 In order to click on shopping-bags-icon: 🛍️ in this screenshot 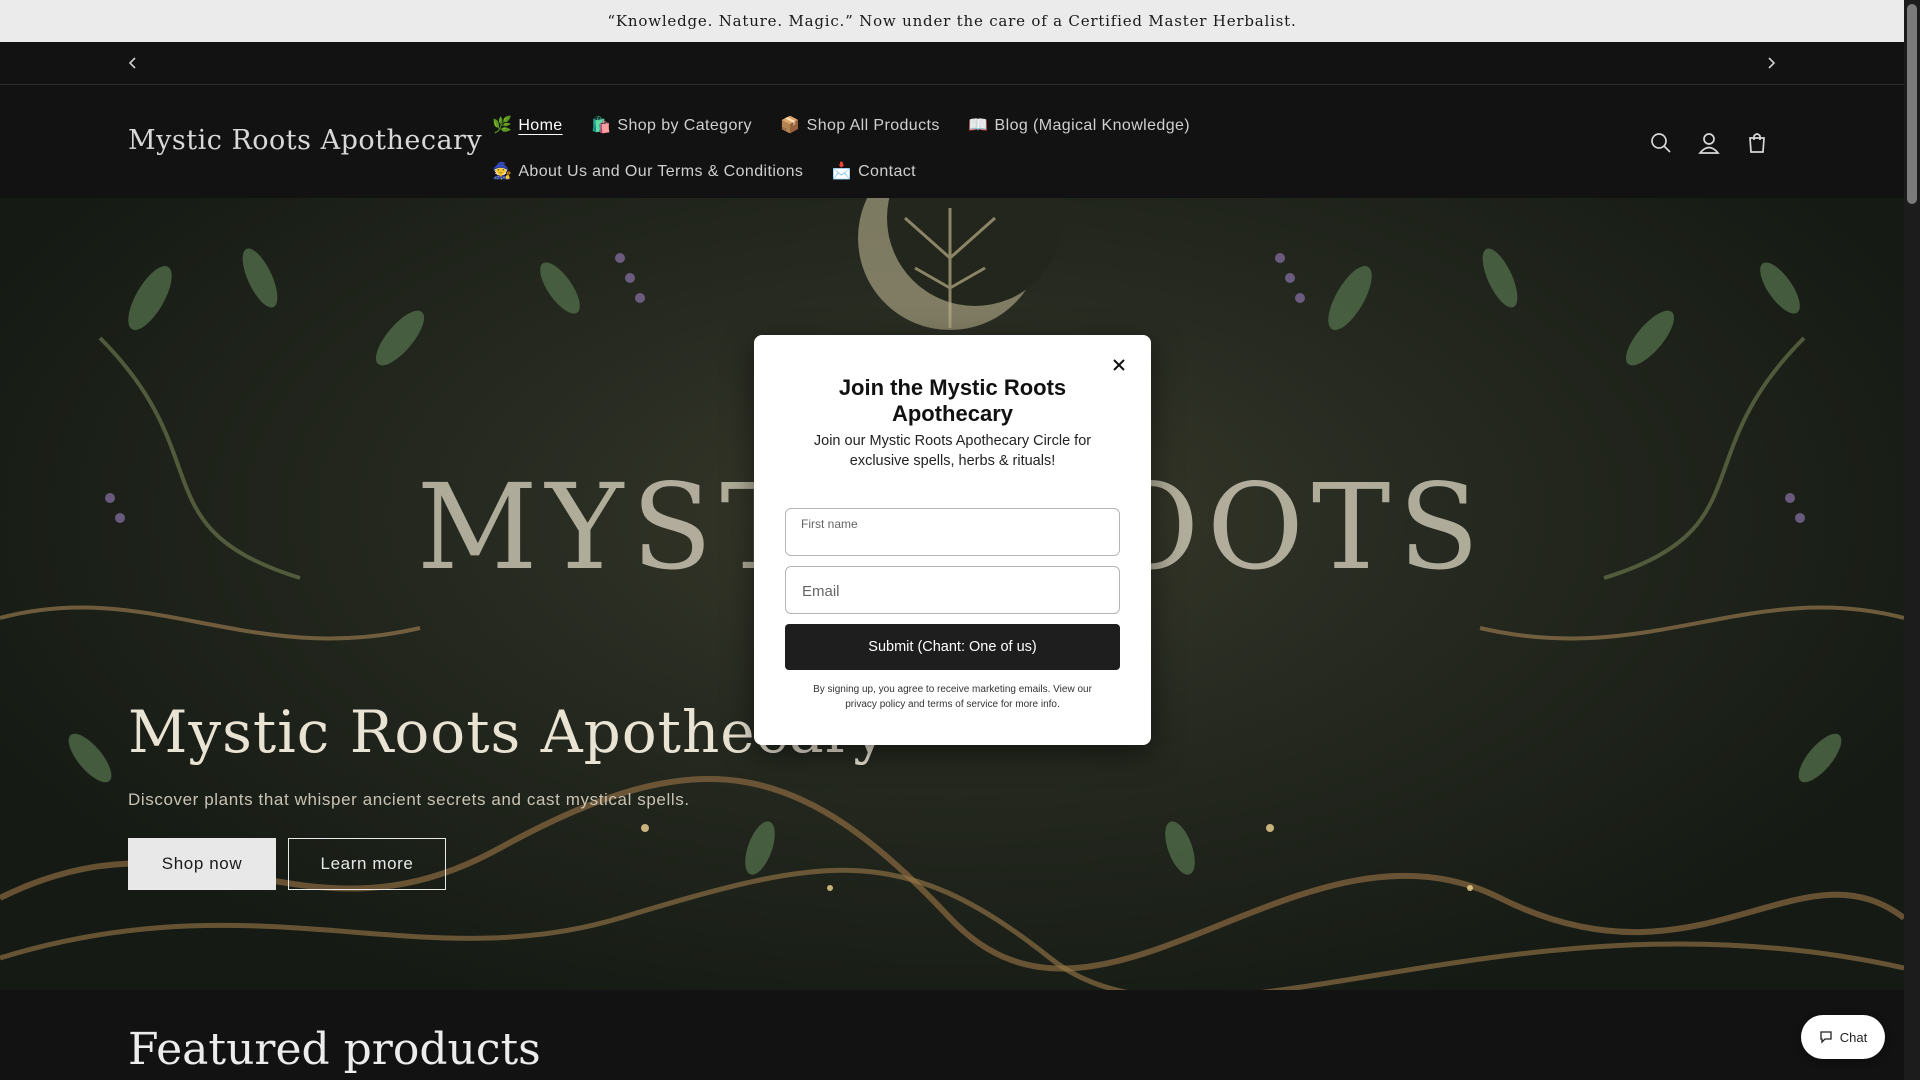, I will do `click(601, 125)`.